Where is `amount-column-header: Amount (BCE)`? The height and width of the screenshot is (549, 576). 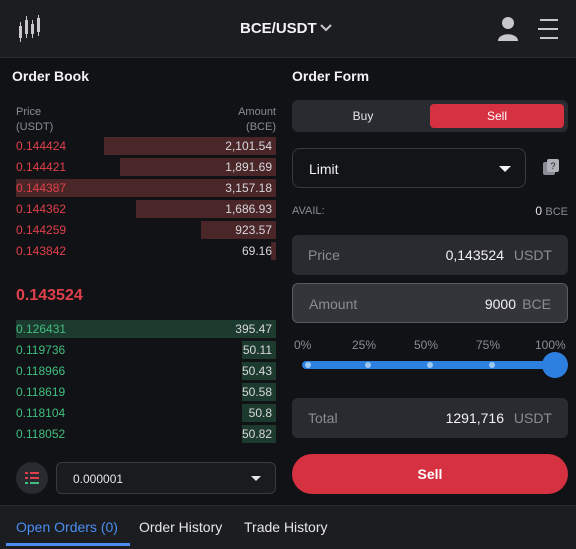 amount-column-header: Amount (BCE) is located at coordinates (238, 120).